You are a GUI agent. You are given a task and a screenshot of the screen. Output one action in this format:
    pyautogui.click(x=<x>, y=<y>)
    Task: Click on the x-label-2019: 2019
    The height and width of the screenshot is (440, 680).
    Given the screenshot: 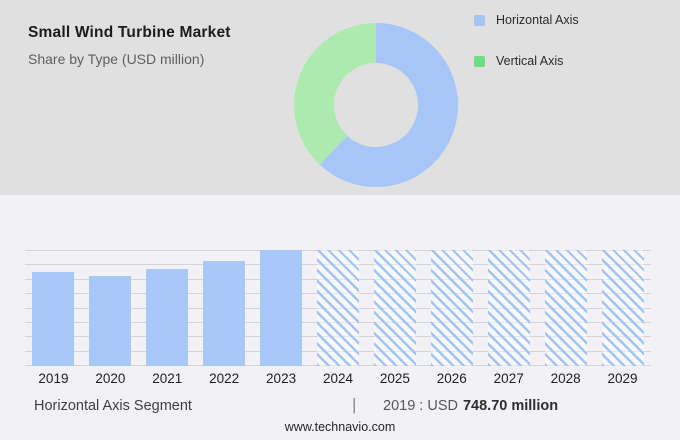 What is the action you would take?
    pyautogui.click(x=53, y=378)
    